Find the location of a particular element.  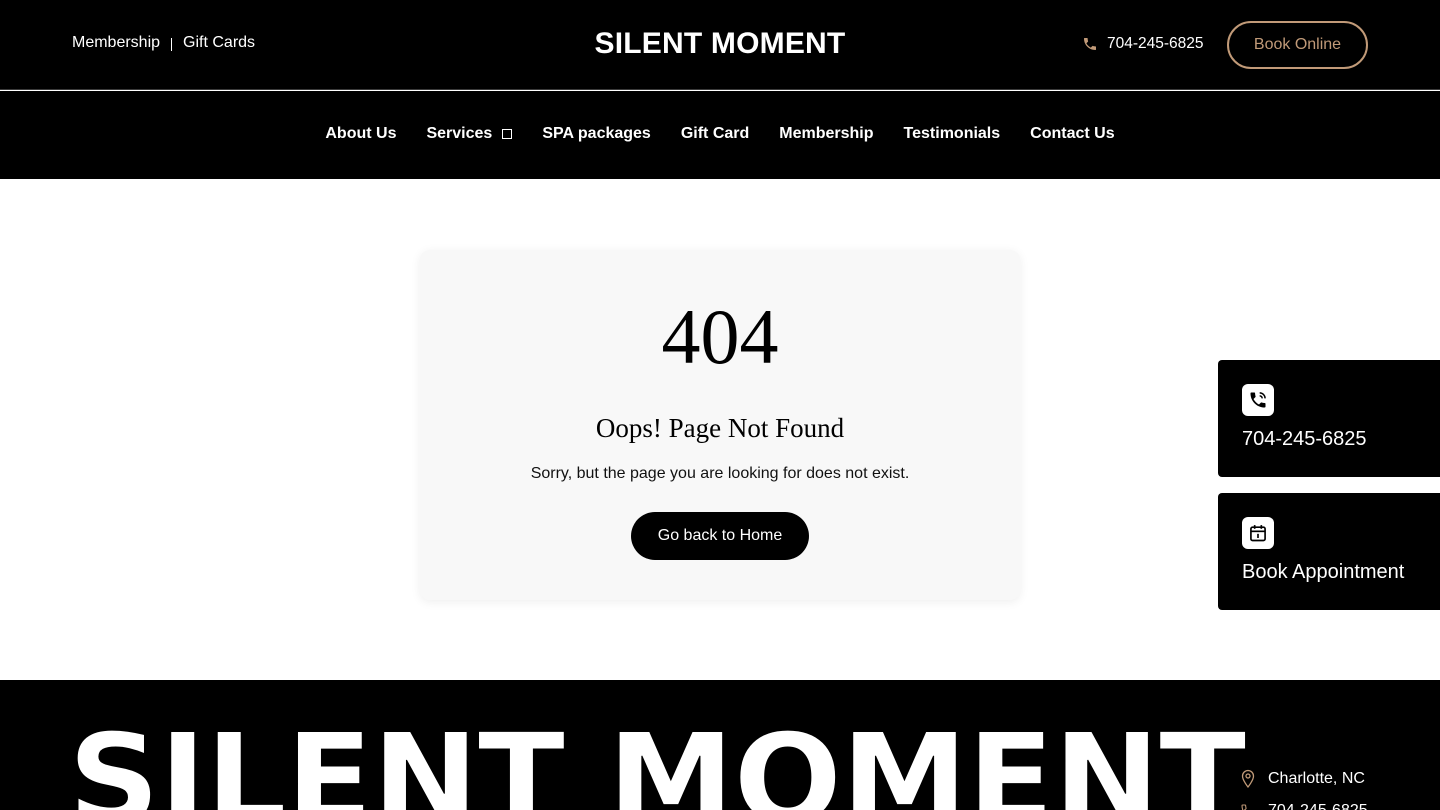

book-online-button: Book Online is located at coordinates (1297, 45).